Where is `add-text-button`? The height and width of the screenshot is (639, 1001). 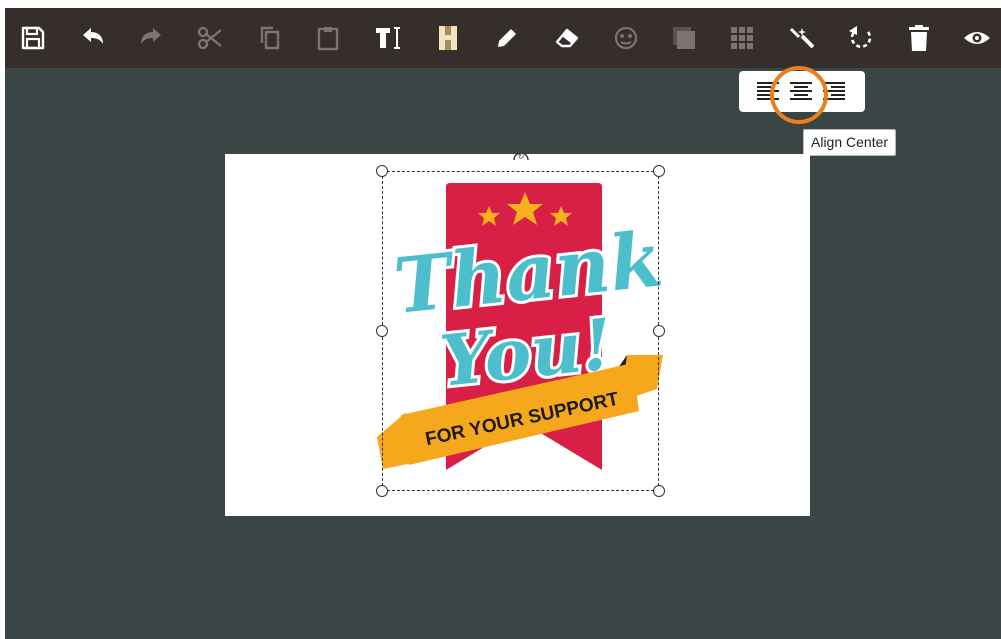
add-text-button is located at coordinates (389, 38).